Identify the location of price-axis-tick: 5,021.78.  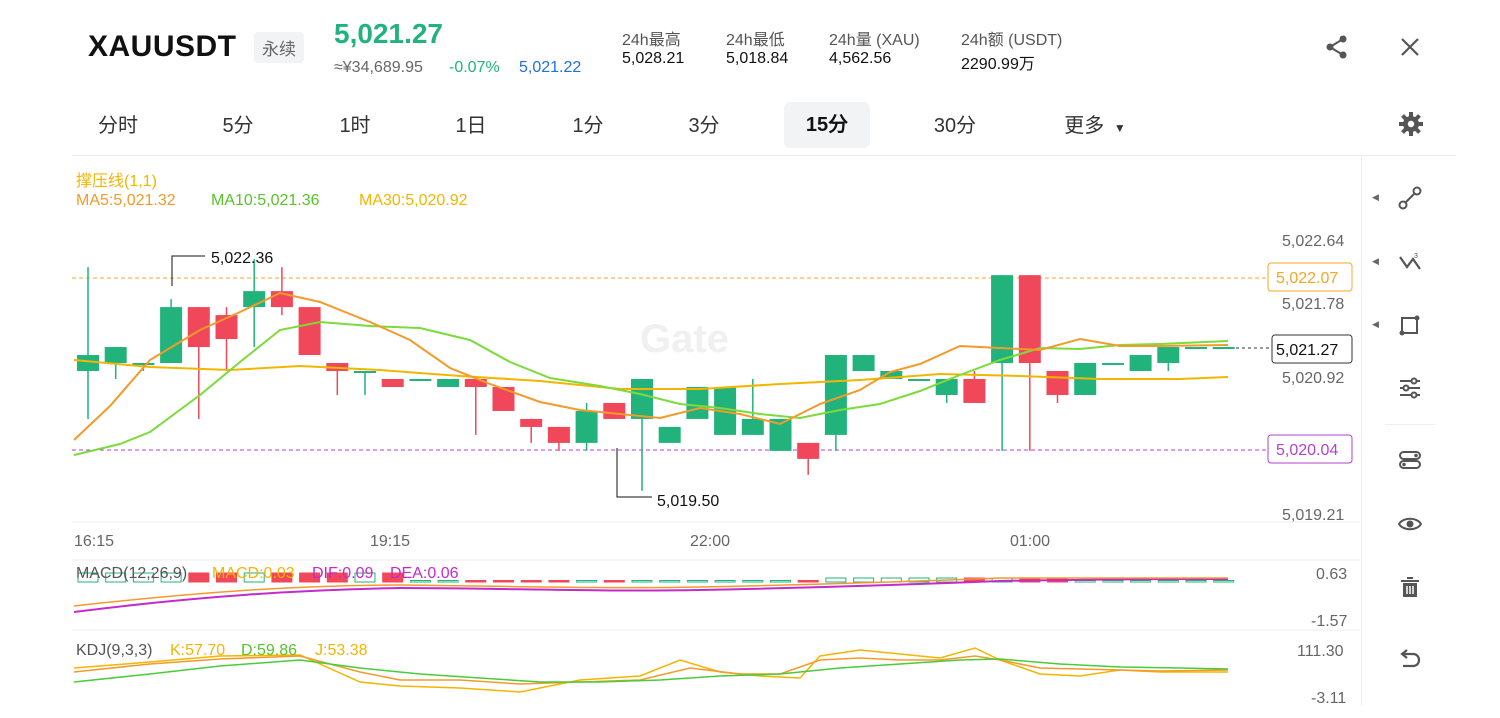
(1313, 304).